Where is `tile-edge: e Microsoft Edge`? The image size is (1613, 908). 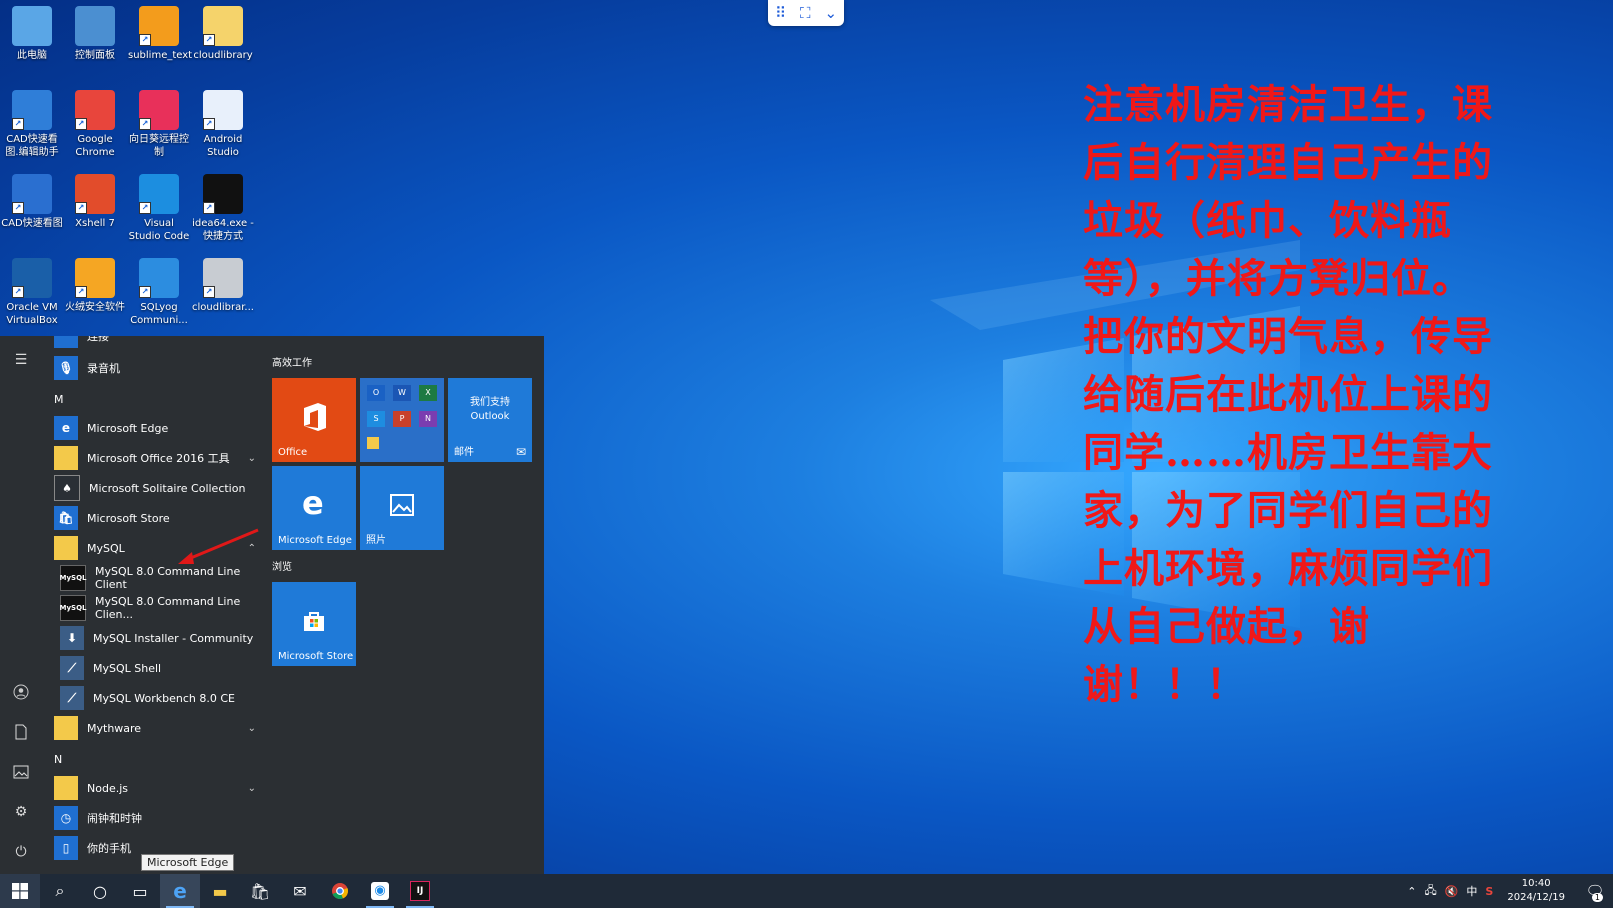 tile-edge: e Microsoft Edge is located at coordinates (314, 508).